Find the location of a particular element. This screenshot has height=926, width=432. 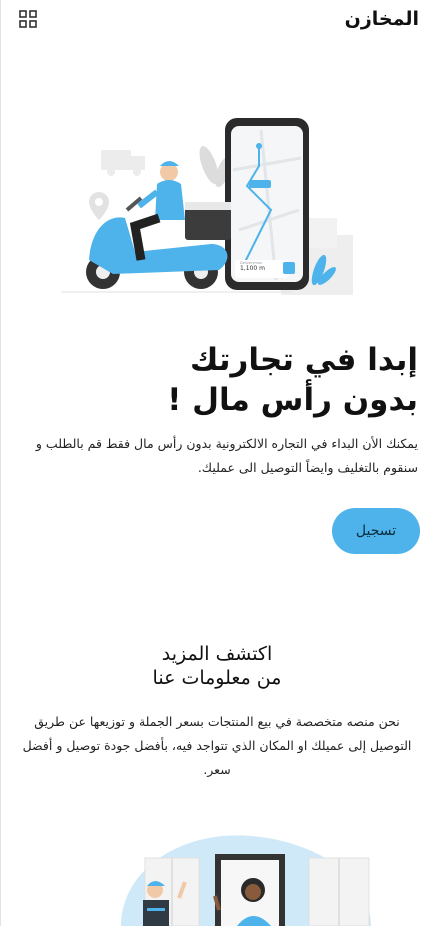

about-title-line-1: اكتشف المزيد is located at coordinates (217, 654).